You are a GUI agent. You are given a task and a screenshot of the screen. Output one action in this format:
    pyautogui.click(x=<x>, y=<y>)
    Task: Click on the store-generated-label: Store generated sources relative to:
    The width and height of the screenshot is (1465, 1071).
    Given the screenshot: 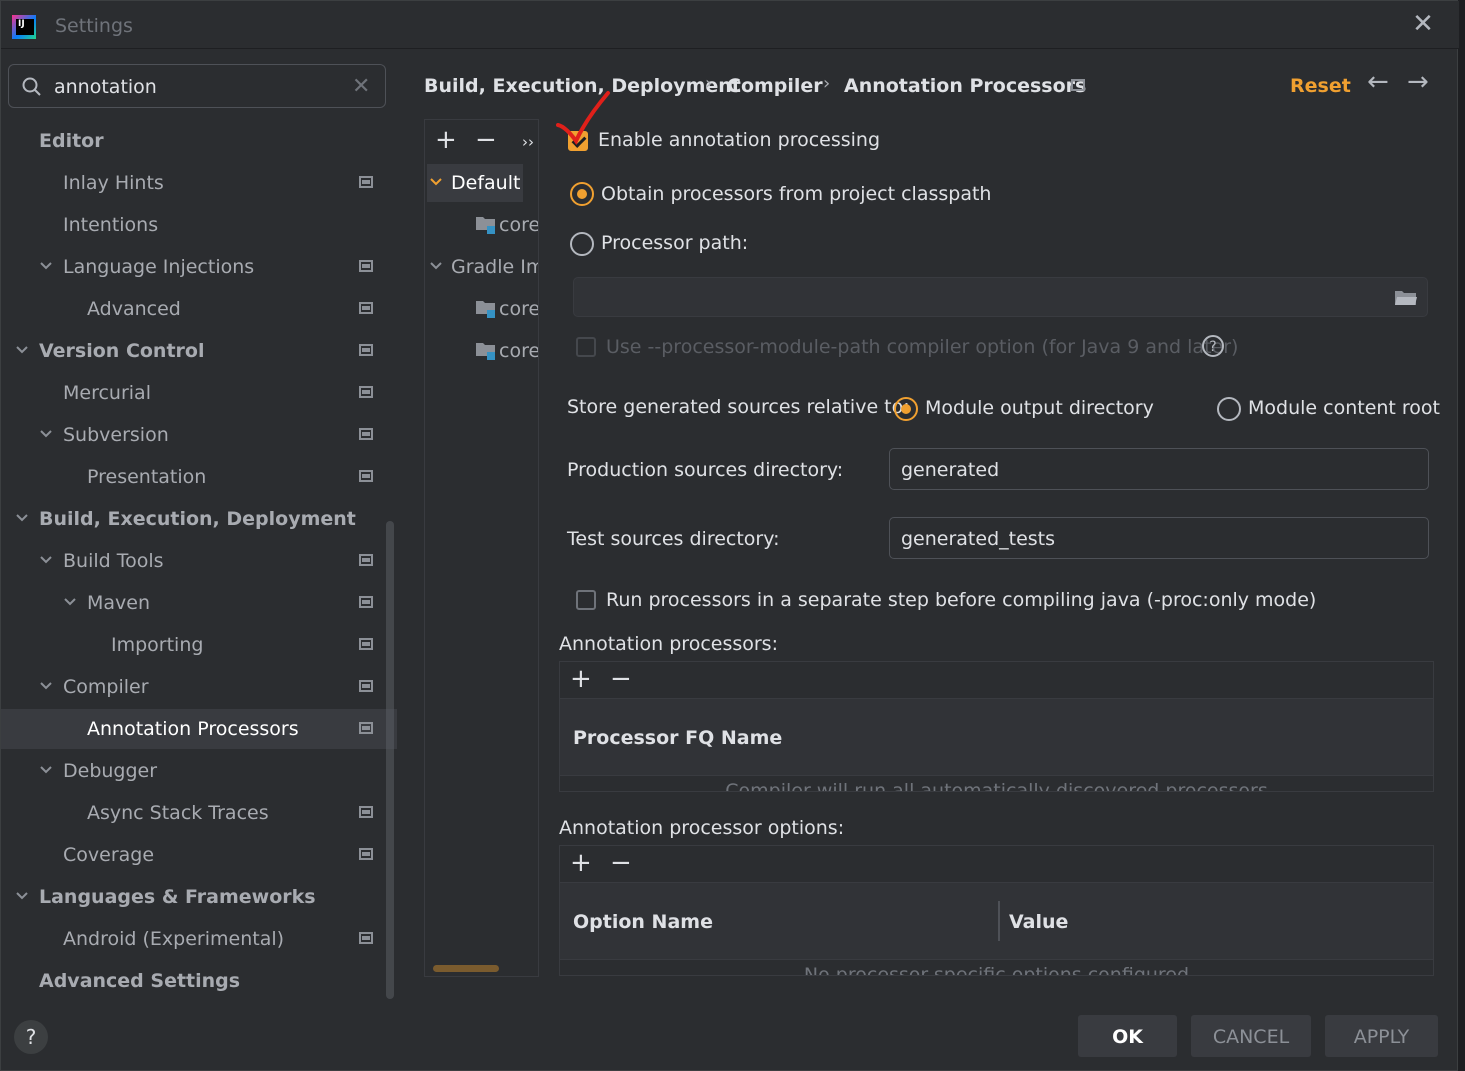 What is the action you would take?
    pyautogui.click(x=738, y=407)
    